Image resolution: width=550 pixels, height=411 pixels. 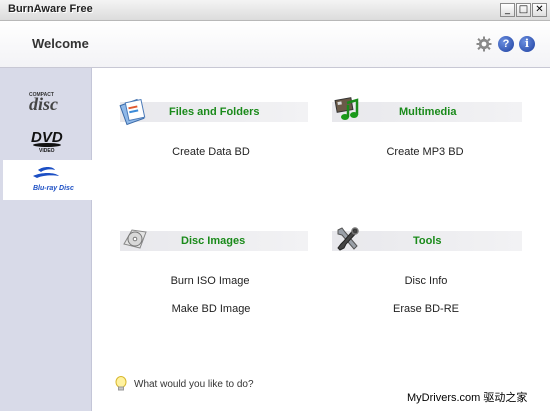 I want to click on svg-text: disc, so click(x=43, y=104).